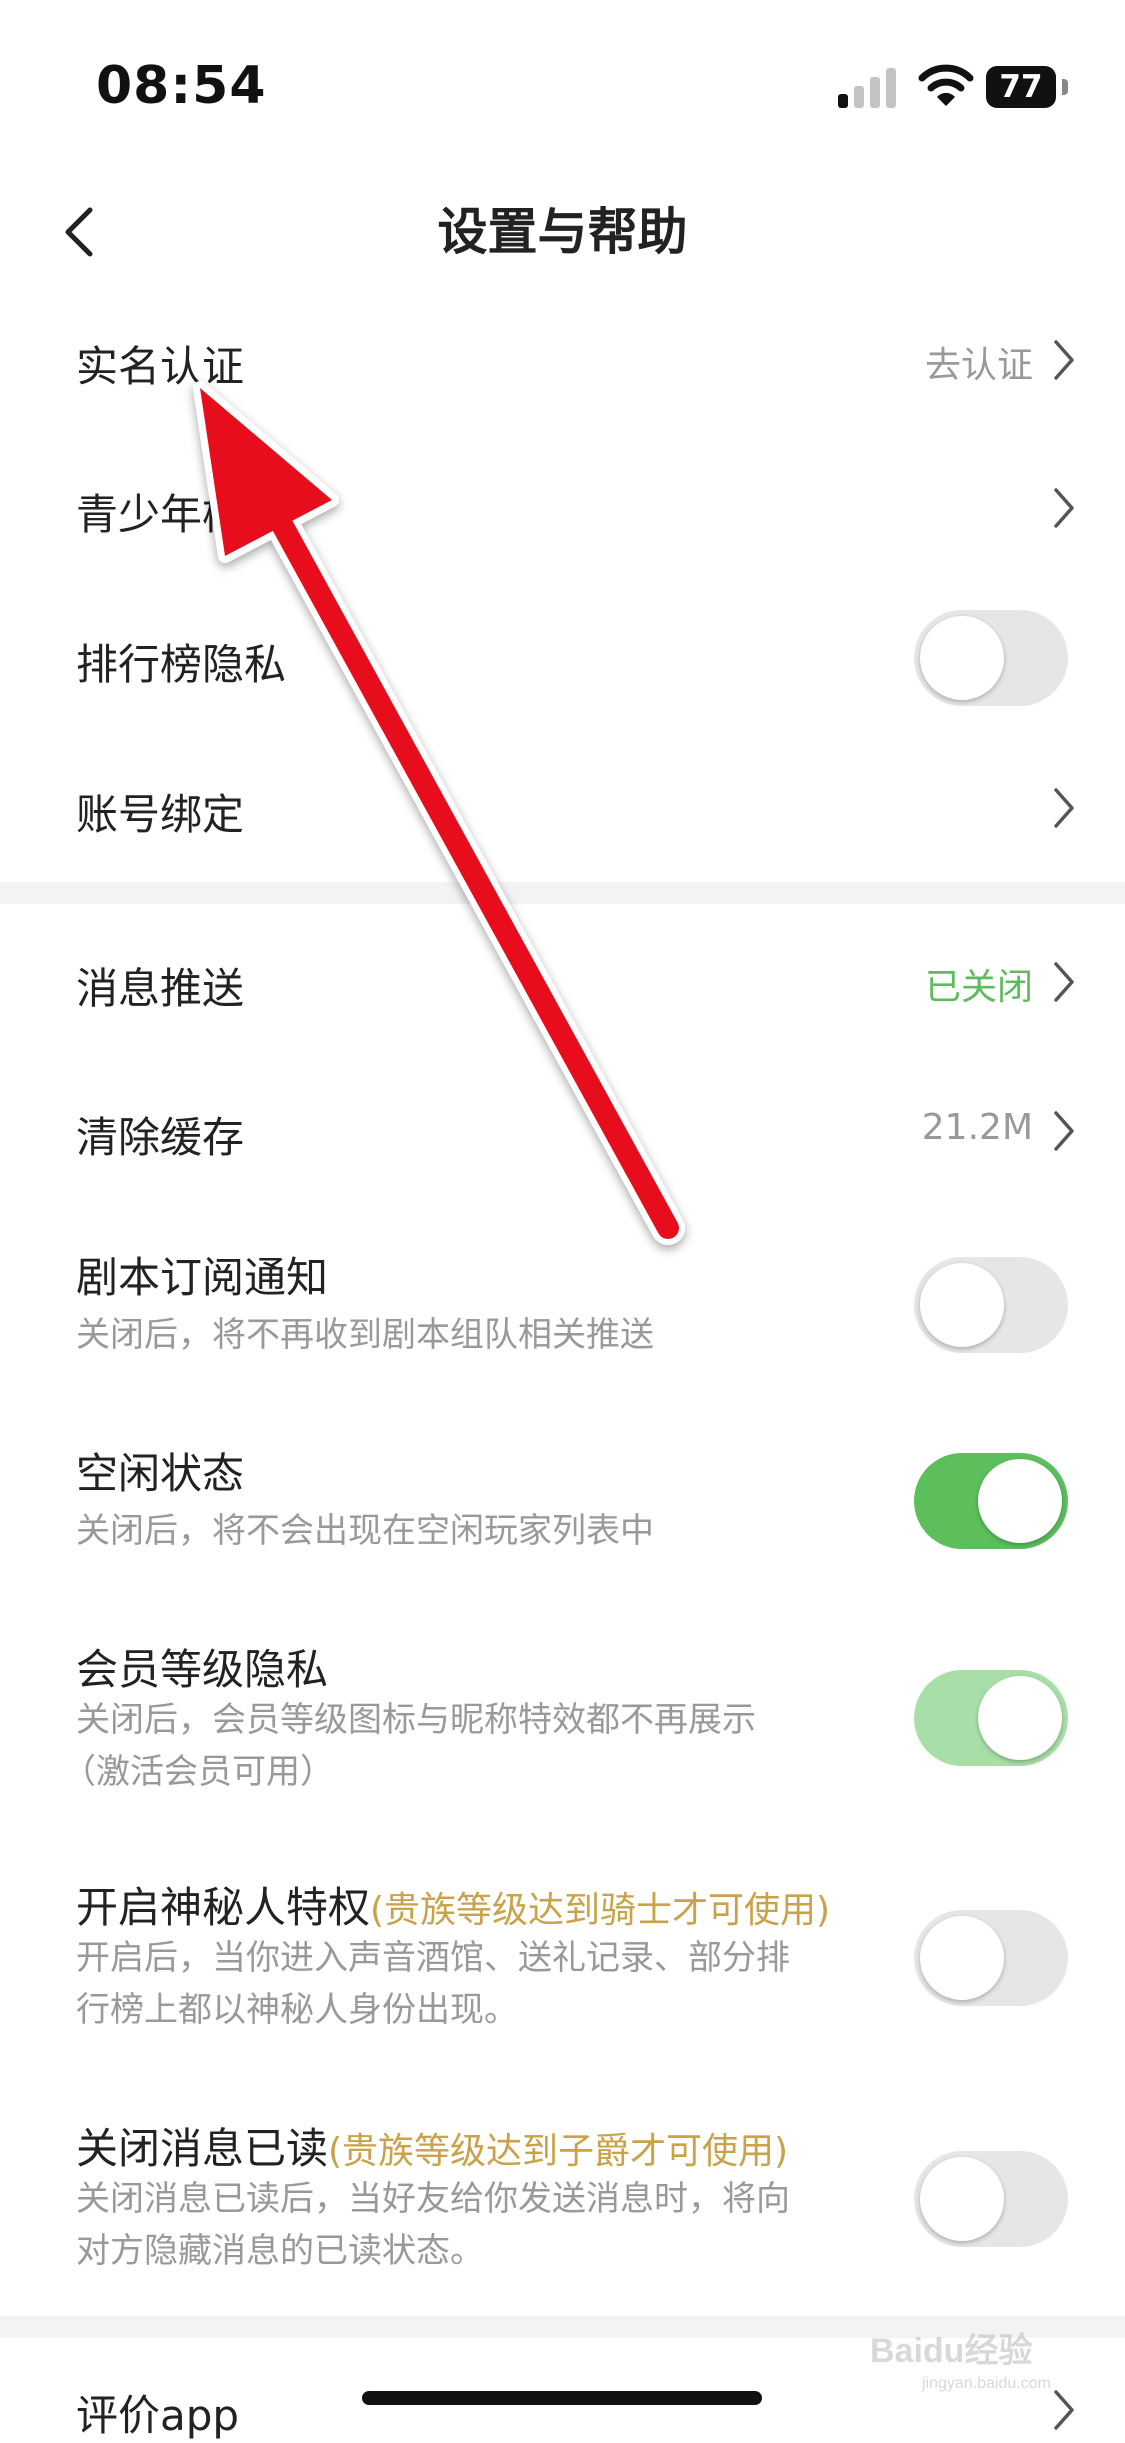 Image resolution: width=1125 pixels, height=2443 pixels. What do you see at coordinates (181, 86) in the screenshot?
I see `status-time: 08:54` at bounding box center [181, 86].